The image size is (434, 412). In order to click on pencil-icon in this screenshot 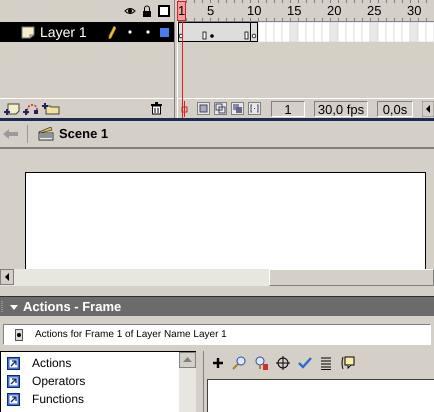, I will do `click(112, 32)`.